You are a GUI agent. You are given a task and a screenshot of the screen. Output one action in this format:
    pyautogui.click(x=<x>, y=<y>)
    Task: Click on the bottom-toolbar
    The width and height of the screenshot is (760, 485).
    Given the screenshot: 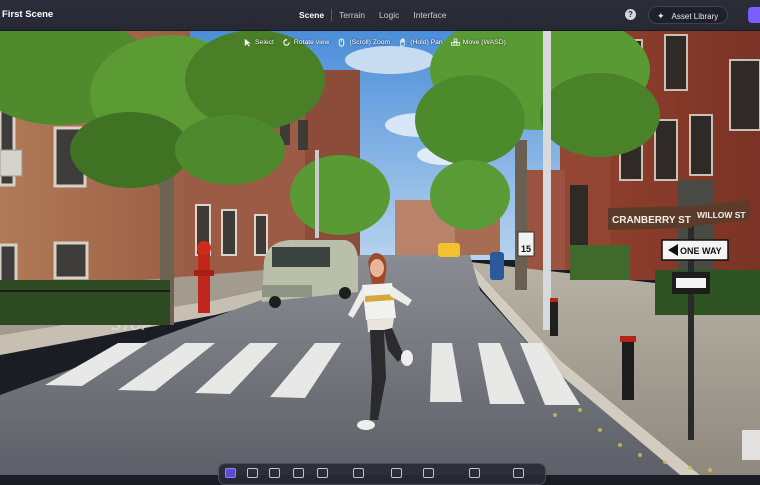 What is the action you would take?
    pyautogui.click(x=382, y=474)
    